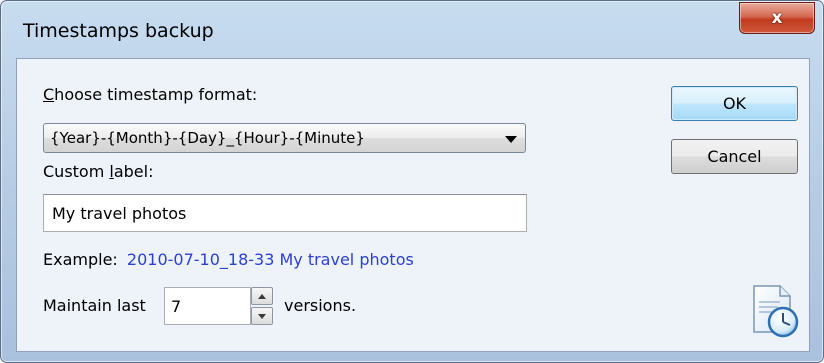 The width and height of the screenshot is (824, 363). What do you see at coordinates (207, 138) in the screenshot?
I see `timestamp-format-value: {Year}-{Month}-{Day}_{Hour}-{Minute}` at bounding box center [207, 138].